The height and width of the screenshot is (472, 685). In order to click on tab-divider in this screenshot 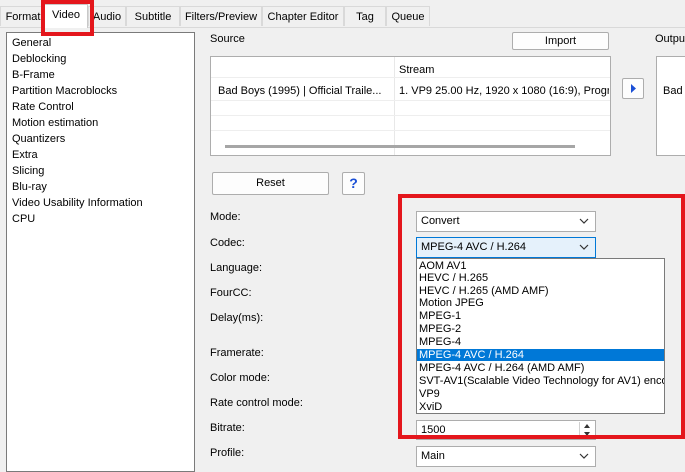, I will do `click(342, 27)`.